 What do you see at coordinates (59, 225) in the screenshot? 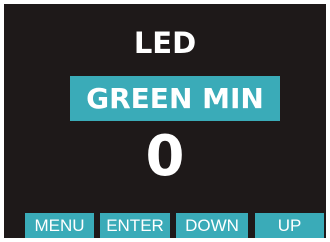
I see `menu-button: MENU` at bounding box center [59, 225].